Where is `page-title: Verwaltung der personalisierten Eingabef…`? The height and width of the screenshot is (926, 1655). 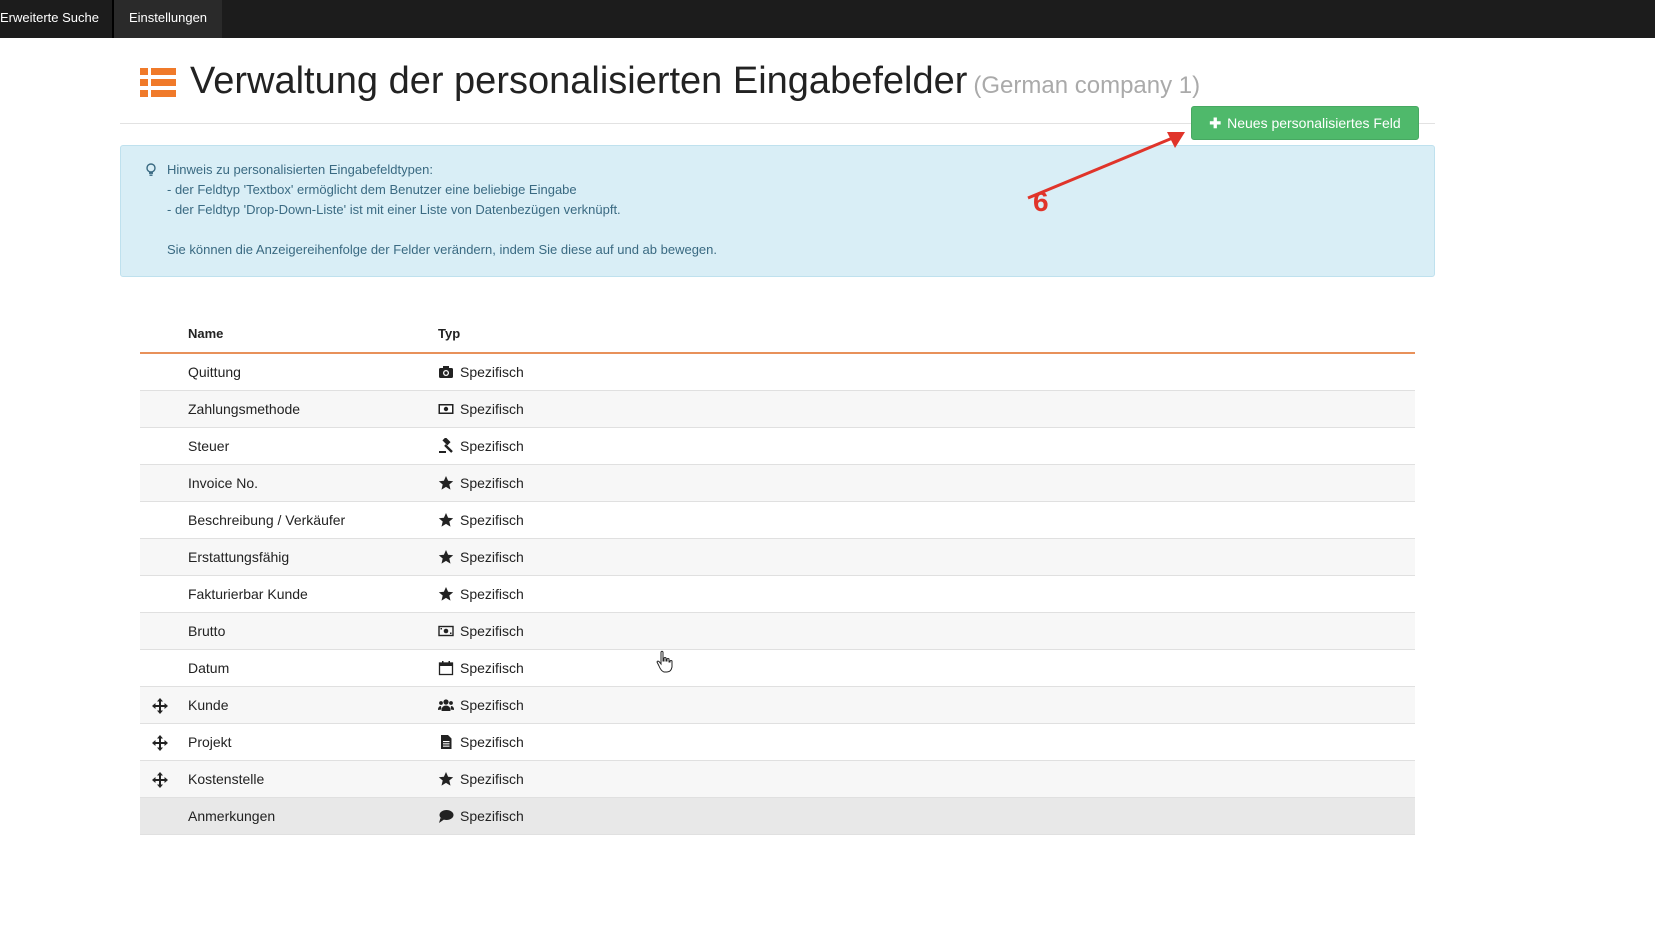
page-title: Verwaltung der personalisierten Eingabef… is located at coordinates (695, 81).